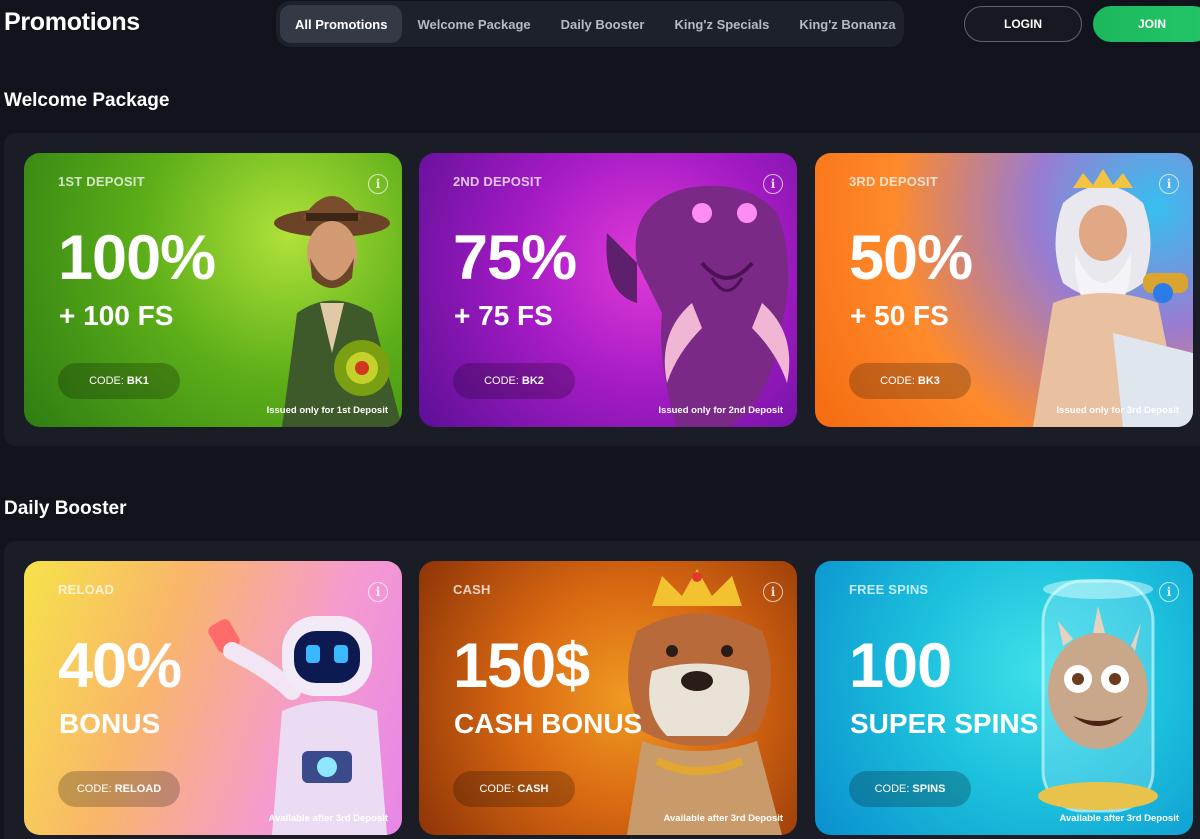 The width and height of the screenshot is (1200, 839). Describe the element at coordinates (101, 181) in the screenshot. I see `card-label: 1ST DEPOSIT` at that location.